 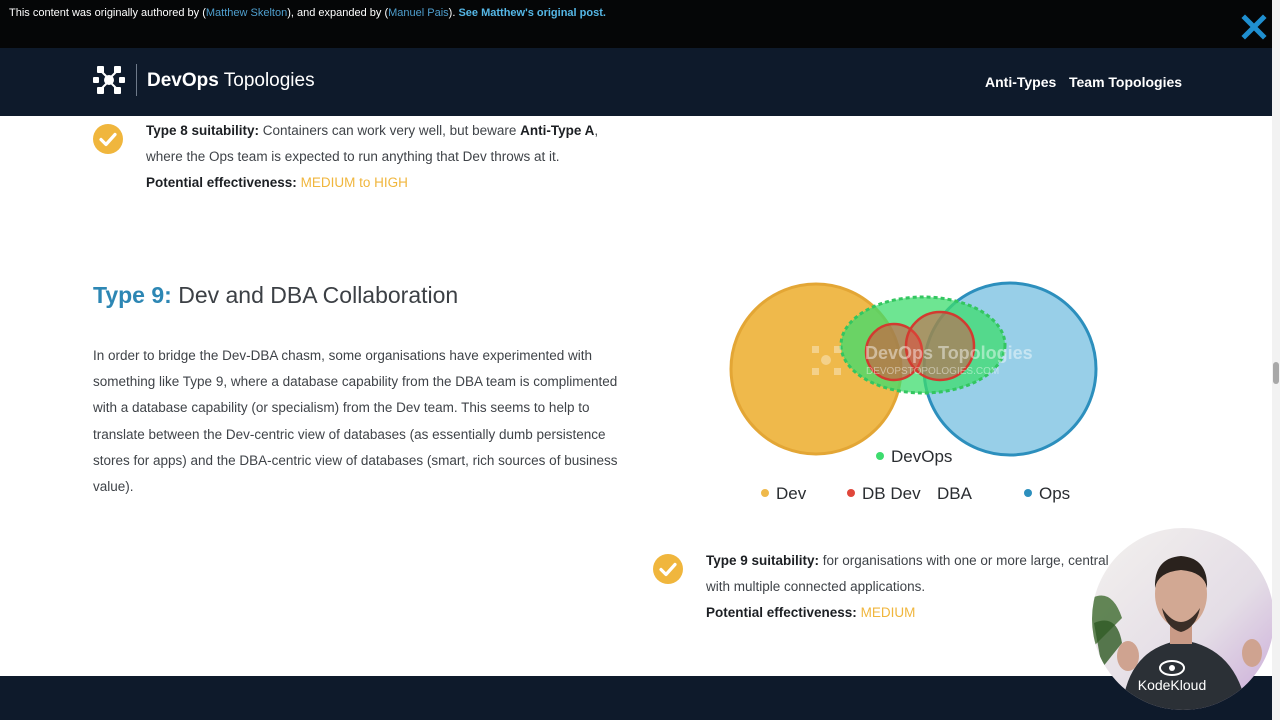 I want to click on legend-dev: Dev, so click(x=783, y=494).